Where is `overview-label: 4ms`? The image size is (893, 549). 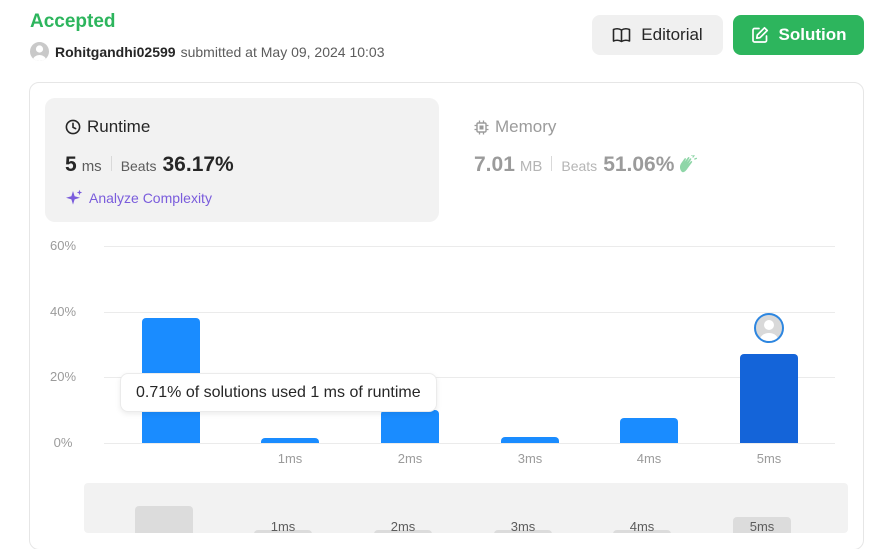
overview-label: 4ms is located at coordinates (642, 526).